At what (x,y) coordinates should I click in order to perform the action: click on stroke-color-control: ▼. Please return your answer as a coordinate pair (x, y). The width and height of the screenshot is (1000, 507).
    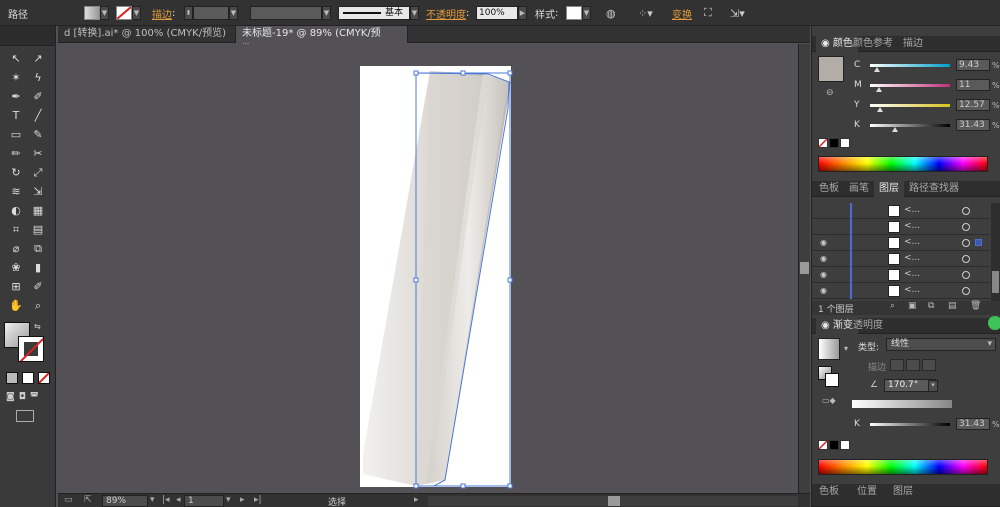
    Looking at the image, I should click on (128, 13).